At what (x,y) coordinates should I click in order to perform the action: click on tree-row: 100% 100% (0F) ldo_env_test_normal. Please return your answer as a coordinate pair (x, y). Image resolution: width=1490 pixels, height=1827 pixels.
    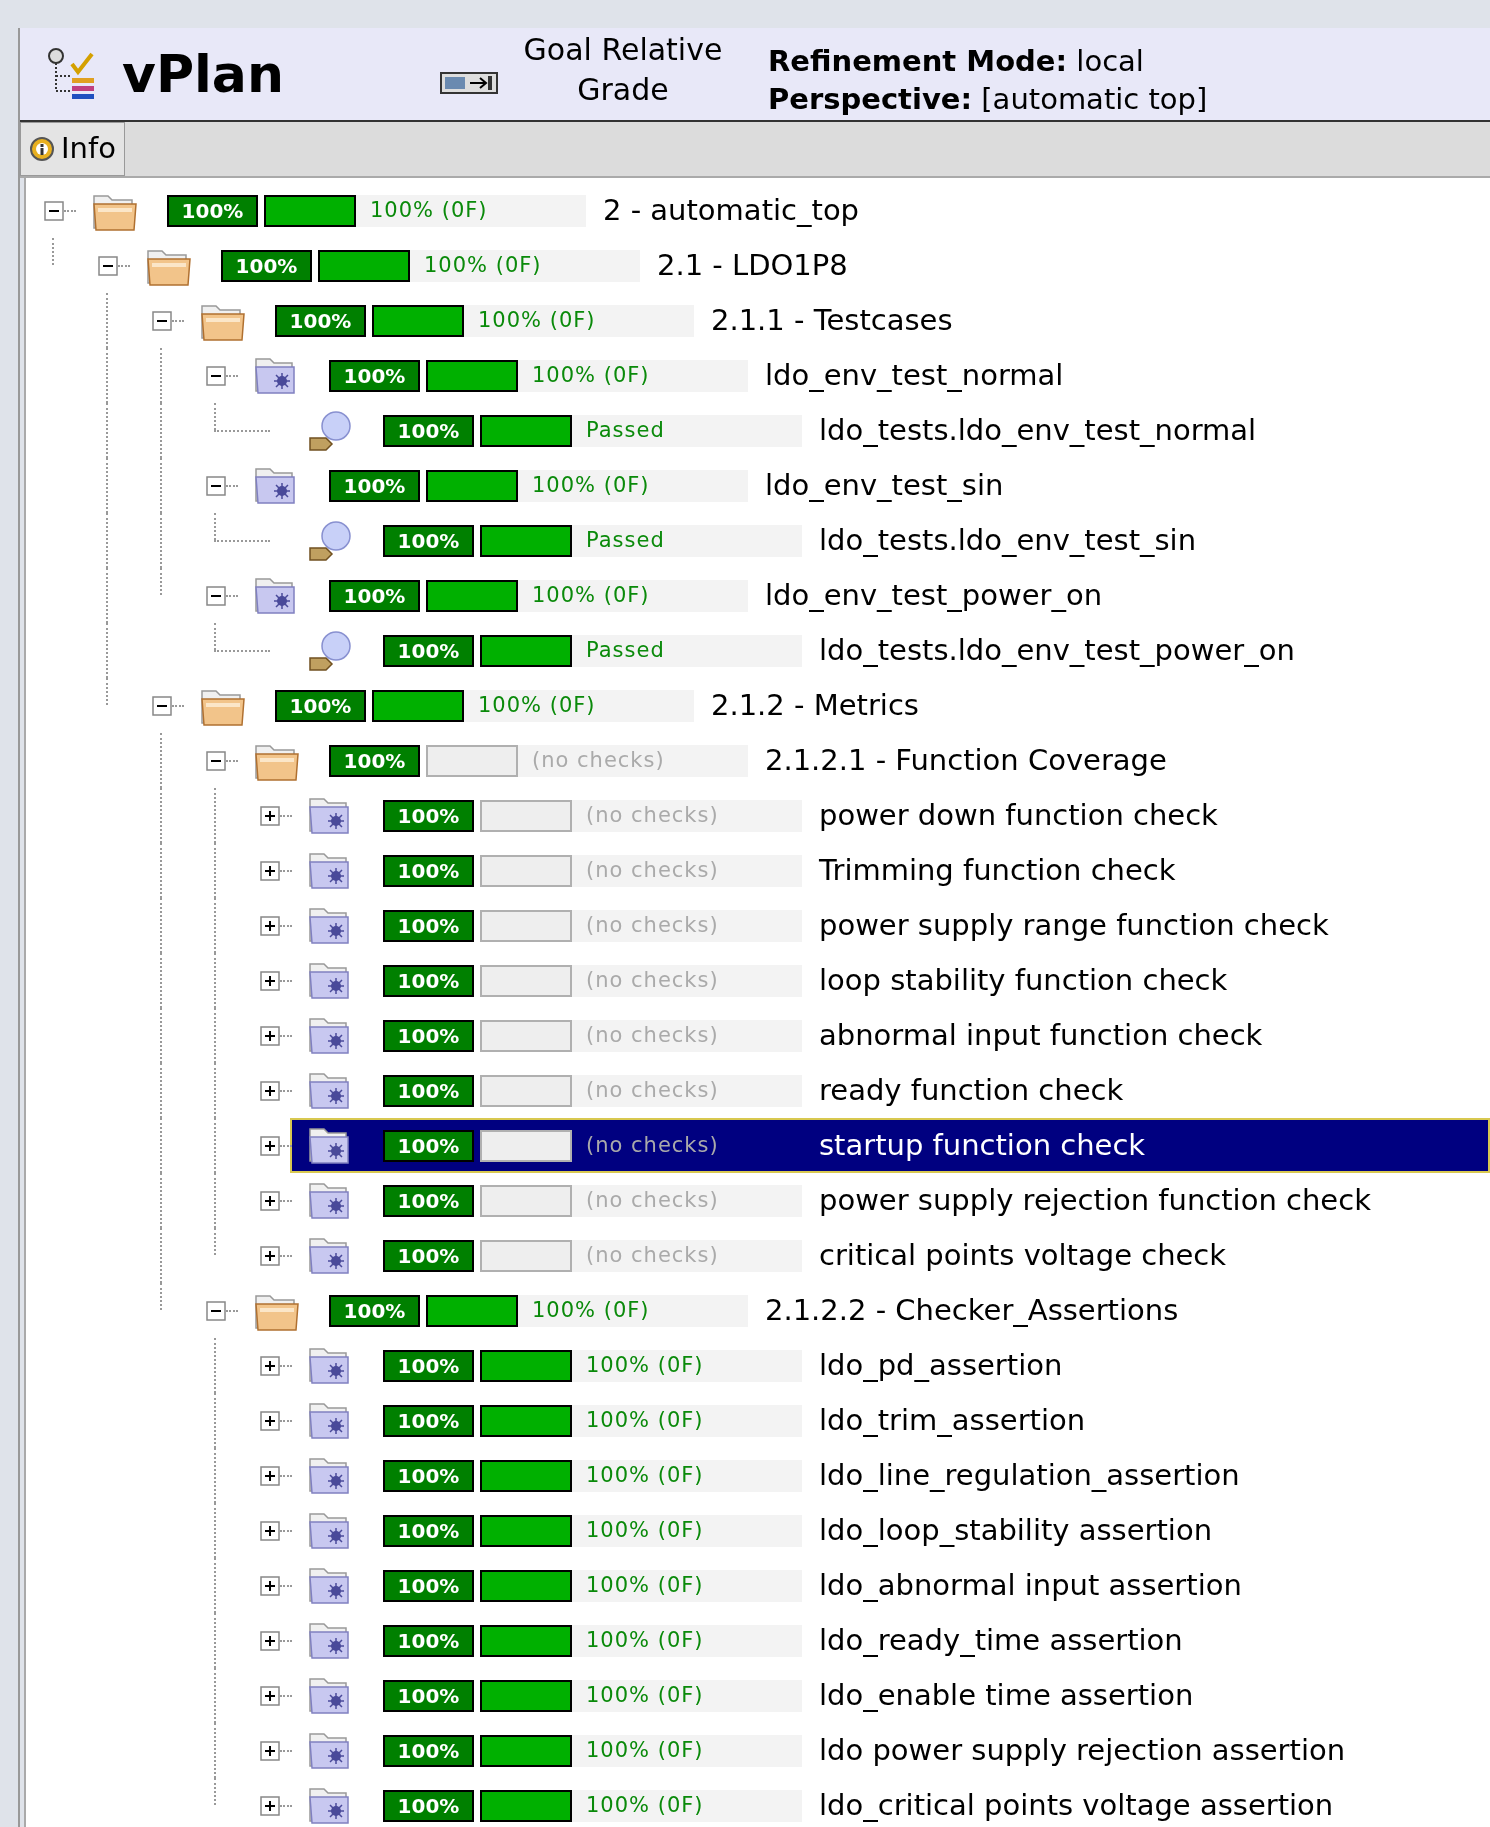
    Looking at the image, I should click on (863, 375).